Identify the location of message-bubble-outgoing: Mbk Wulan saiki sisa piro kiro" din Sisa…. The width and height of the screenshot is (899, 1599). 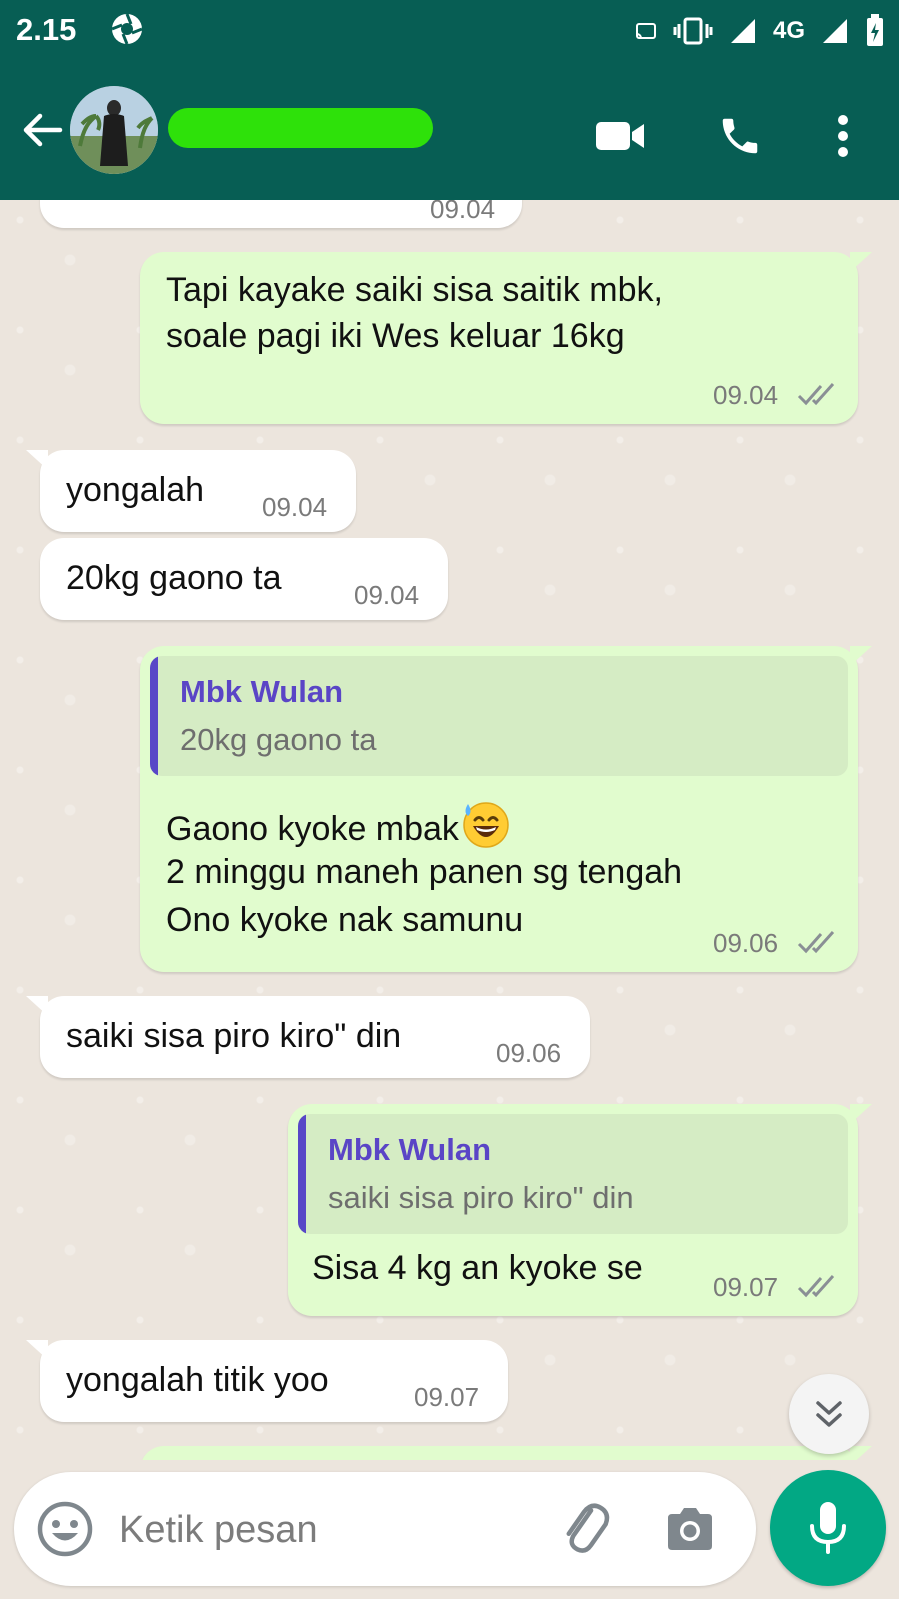
(580, 1210).